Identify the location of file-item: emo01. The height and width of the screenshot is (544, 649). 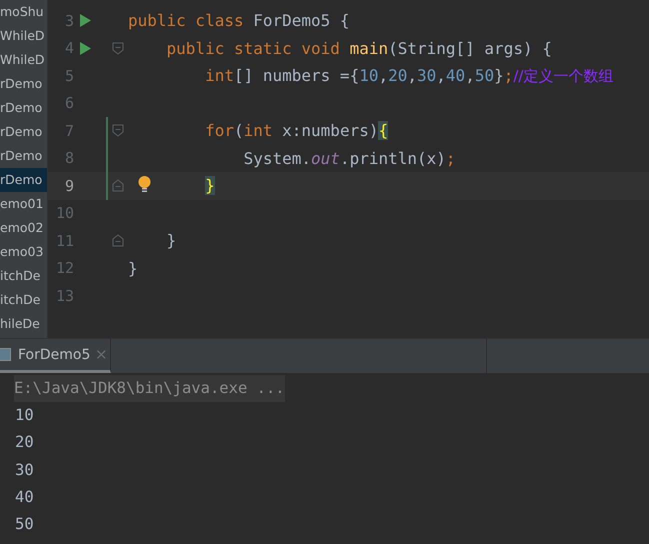
(23, 204).